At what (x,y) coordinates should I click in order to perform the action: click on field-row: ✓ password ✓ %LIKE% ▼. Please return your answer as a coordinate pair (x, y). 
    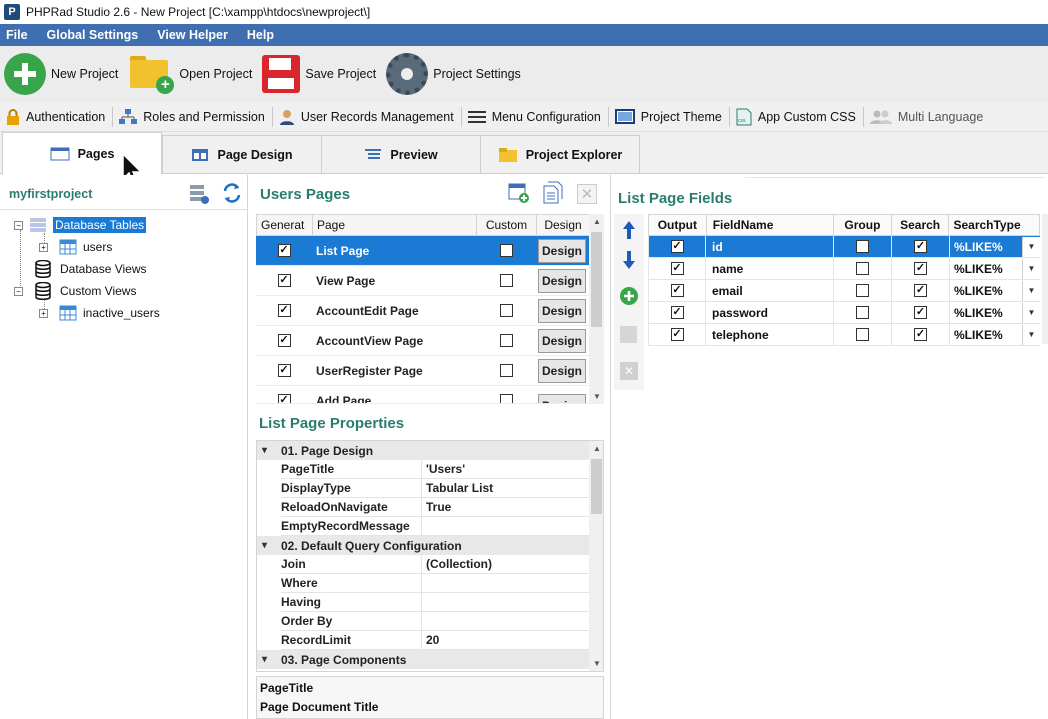
    Looking at the image, I should click on (844, 312).